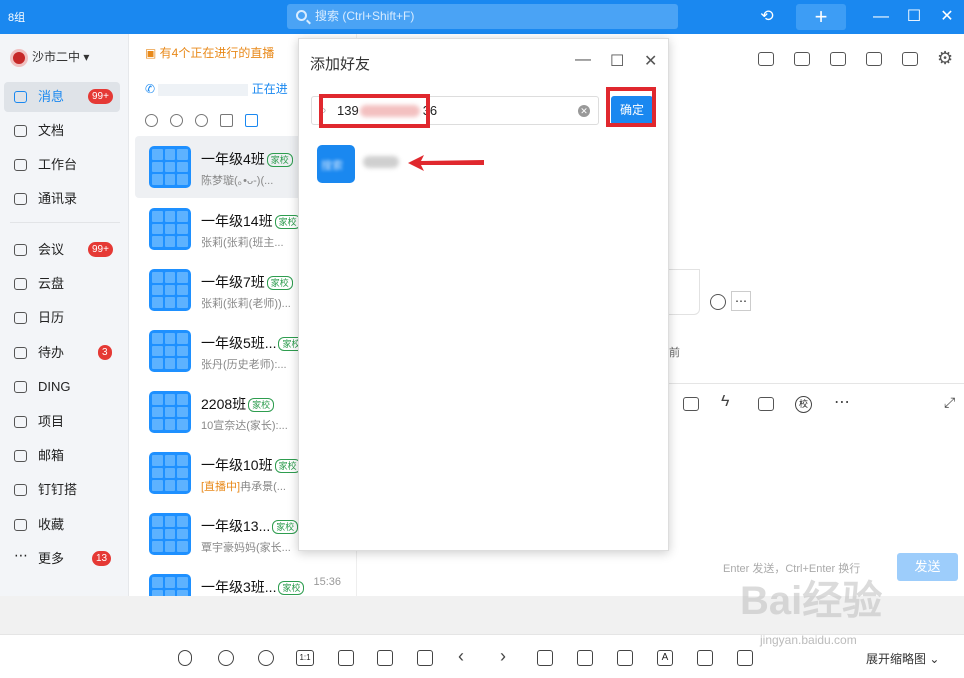 The height and width of the screenshot is (678, 964). I want to click on message-card, so click(684, 292).